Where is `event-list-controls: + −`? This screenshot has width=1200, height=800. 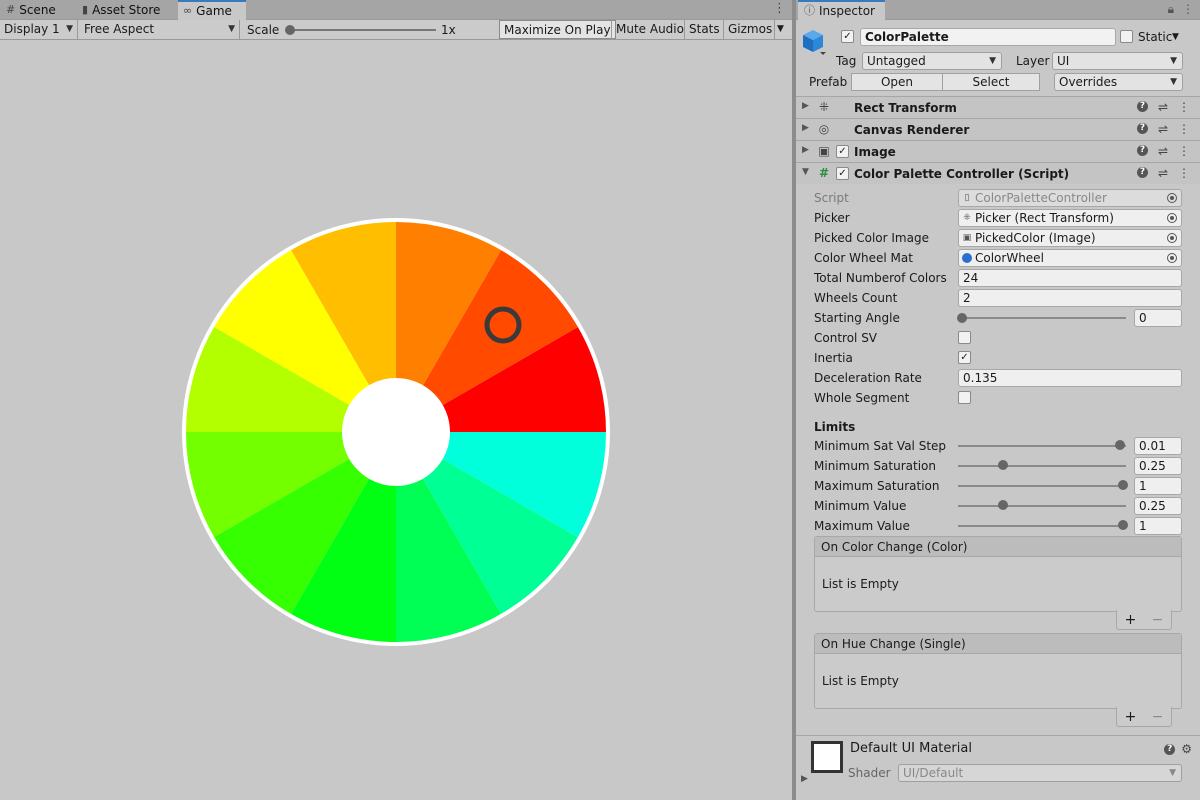 event-list-controls: + − is located at coordinates (1144, 717).